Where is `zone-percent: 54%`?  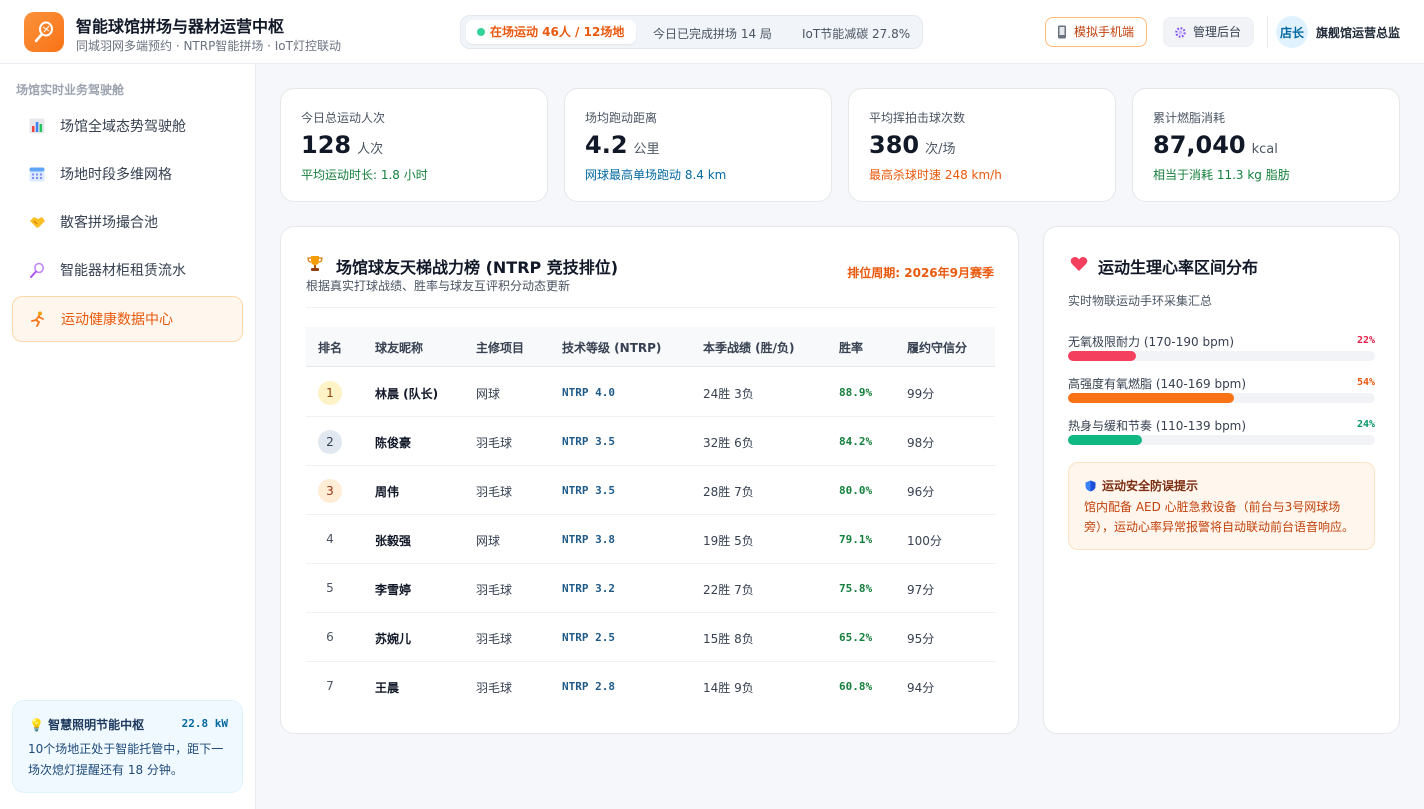
zone-percent: 54% is located at coordinates (1365, 382).